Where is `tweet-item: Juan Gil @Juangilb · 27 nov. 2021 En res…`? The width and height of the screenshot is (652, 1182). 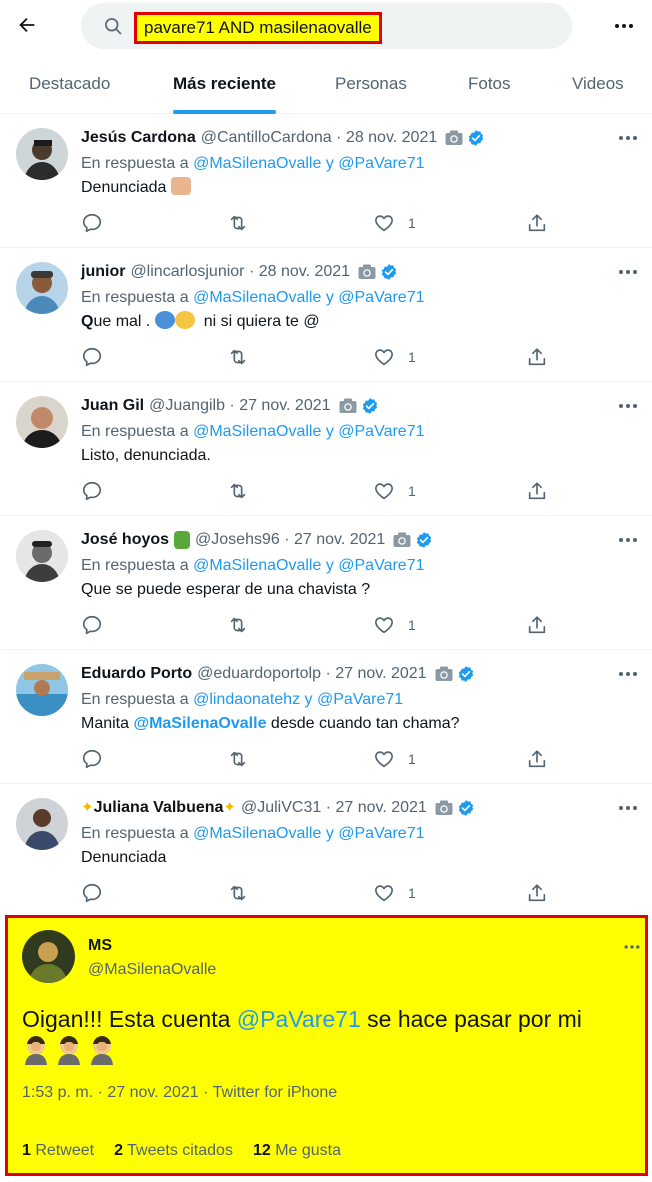 tweet-item: Juan Gil @Juangilb · 27 nov. 2021 En res… is located at coordinates (326, 449).